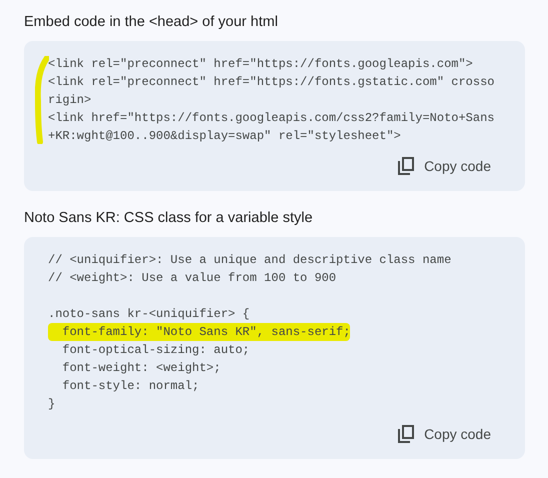 The width and height of the screenshot is (548, 478). What do you see at coordinates (52, 404) in the screenshot?
I see `code-line: }` at bounding box center [52, 404].